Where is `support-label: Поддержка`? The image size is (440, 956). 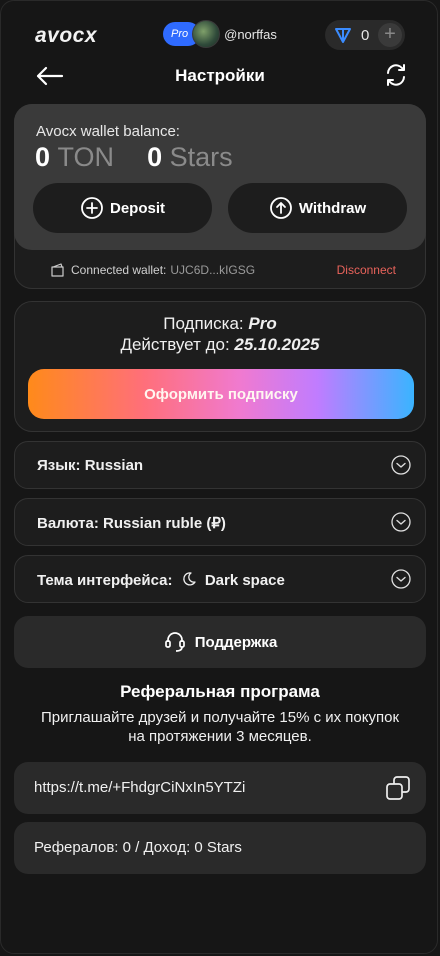
support-label: Поддержка is located at coordinates (236, 642).